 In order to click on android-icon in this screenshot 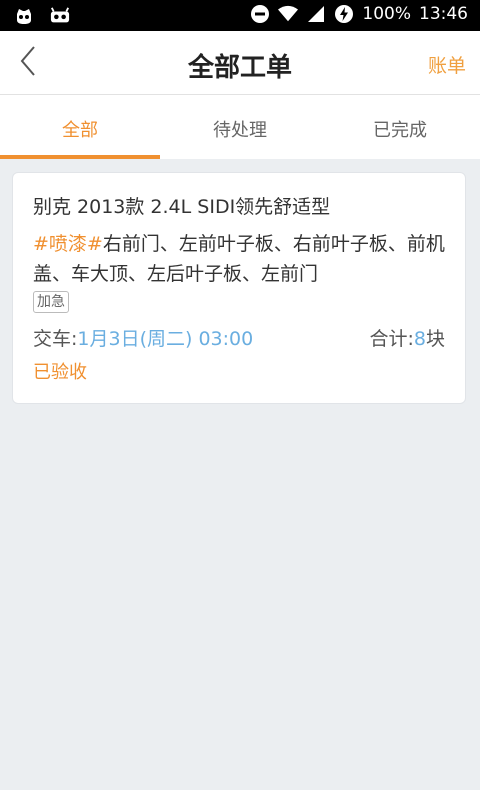, I will do `click(60, 16)`.